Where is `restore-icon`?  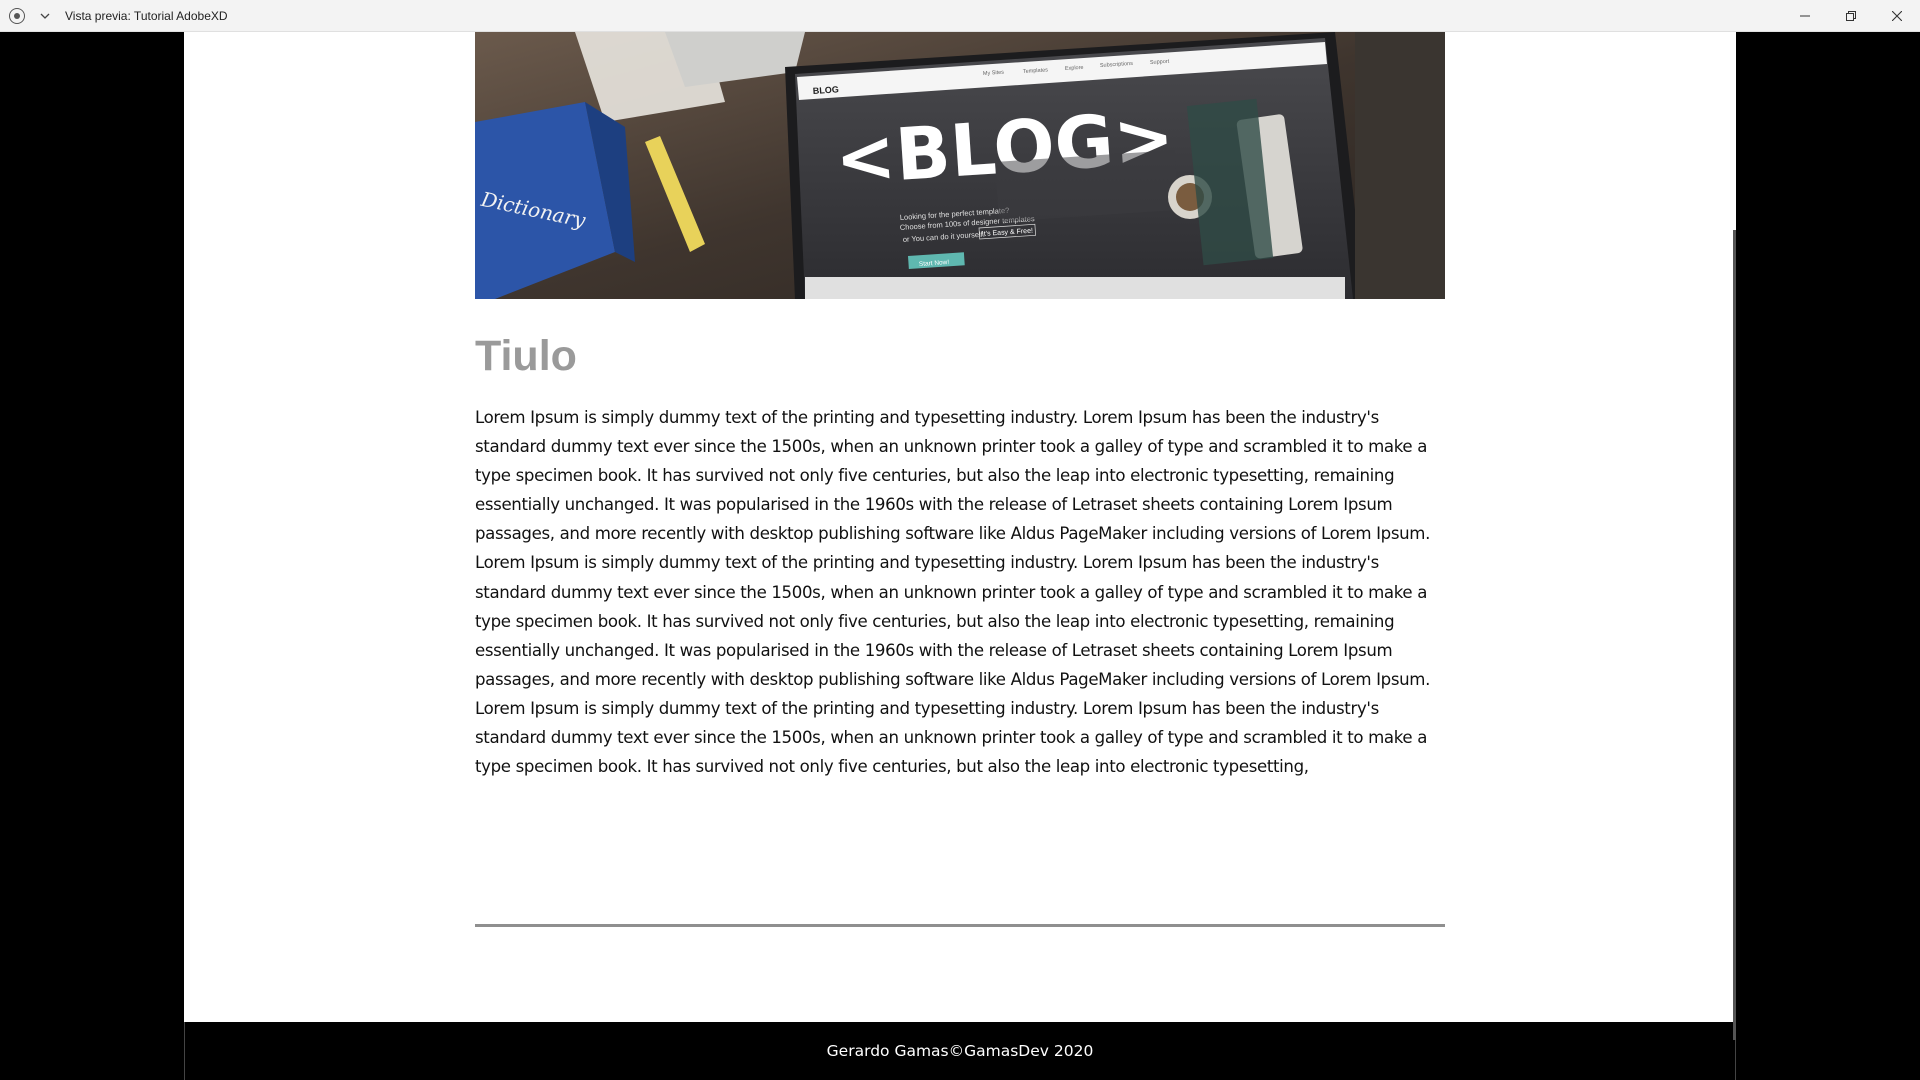 restore-icon is located at coordinates (1851, 15).